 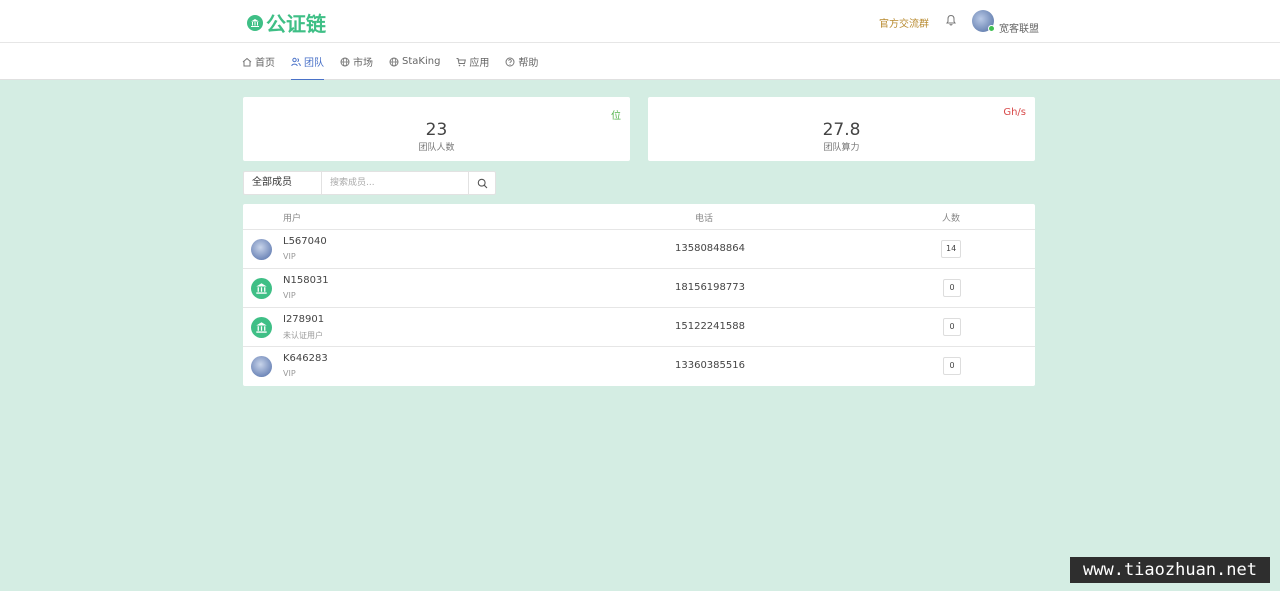 I want to click on table-row: L567040 VIP 13580848864 14, so click(x=639, y=249).